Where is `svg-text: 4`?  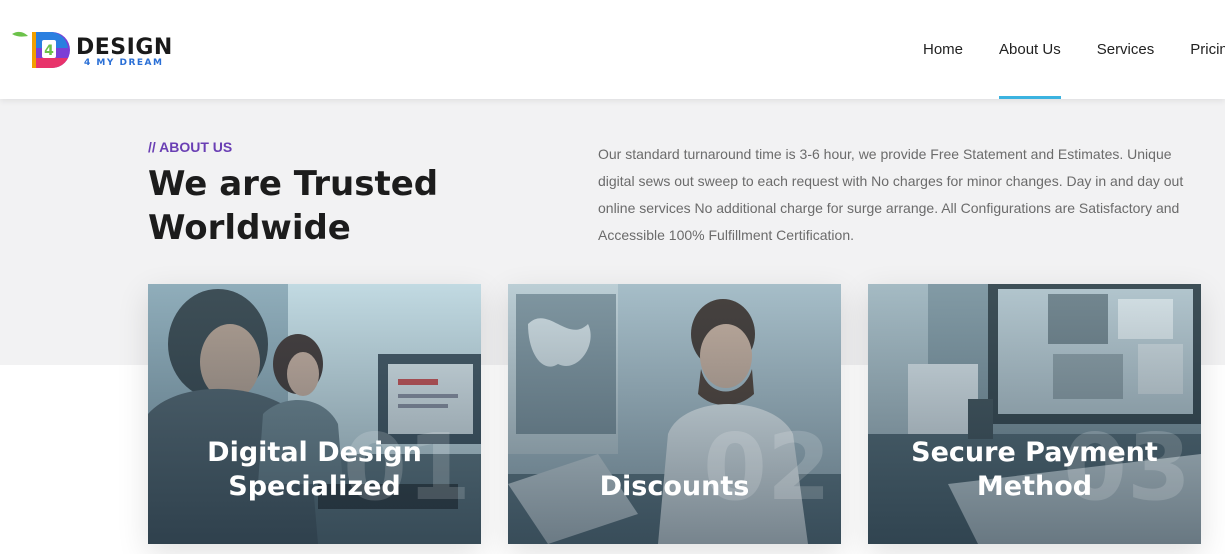 svg-text: 4 is located at coordinates (49, 51).